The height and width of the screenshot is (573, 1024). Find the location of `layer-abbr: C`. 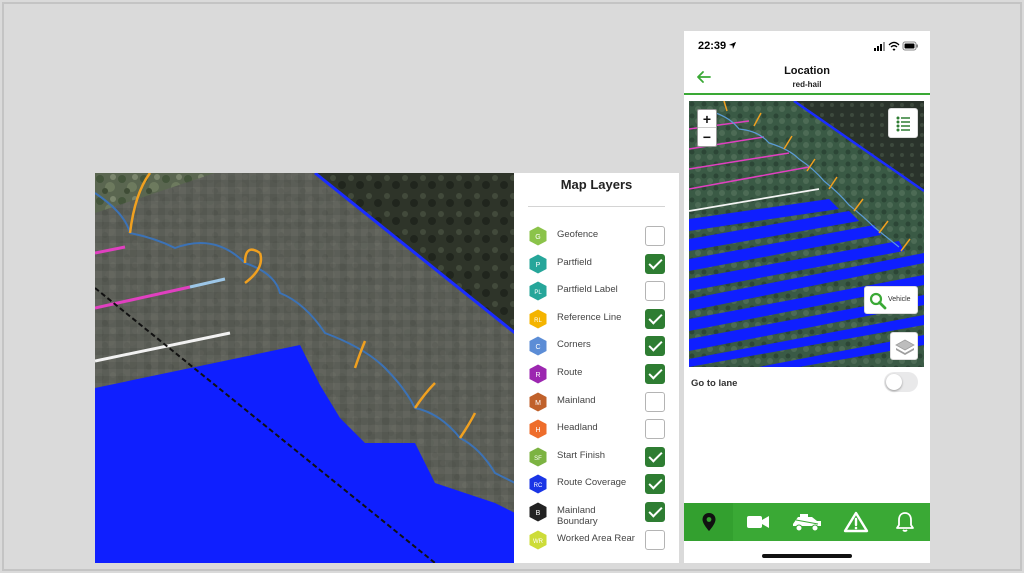

layer-abbr: C is located at coordinates (537, 347).